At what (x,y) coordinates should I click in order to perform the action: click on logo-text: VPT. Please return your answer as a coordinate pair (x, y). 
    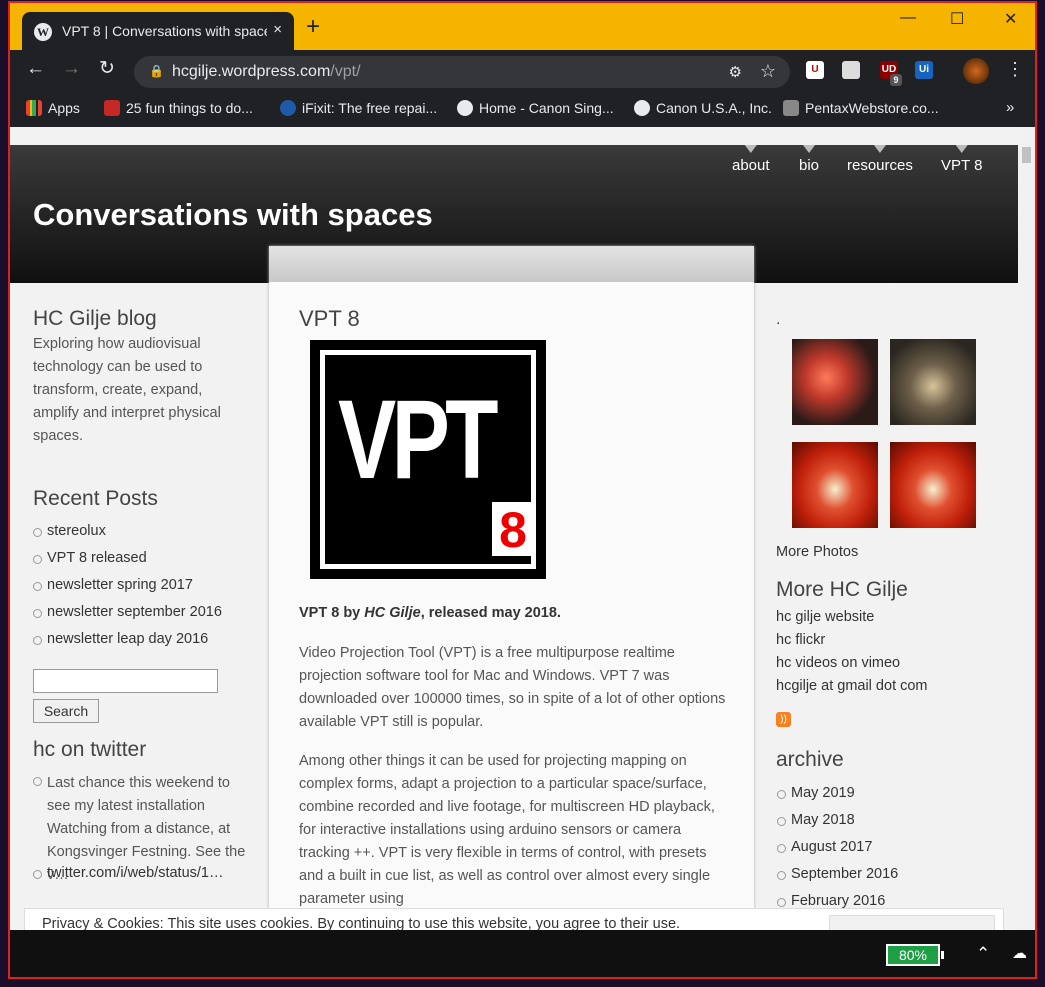
    Looking at the image, I should click on (418, 439).